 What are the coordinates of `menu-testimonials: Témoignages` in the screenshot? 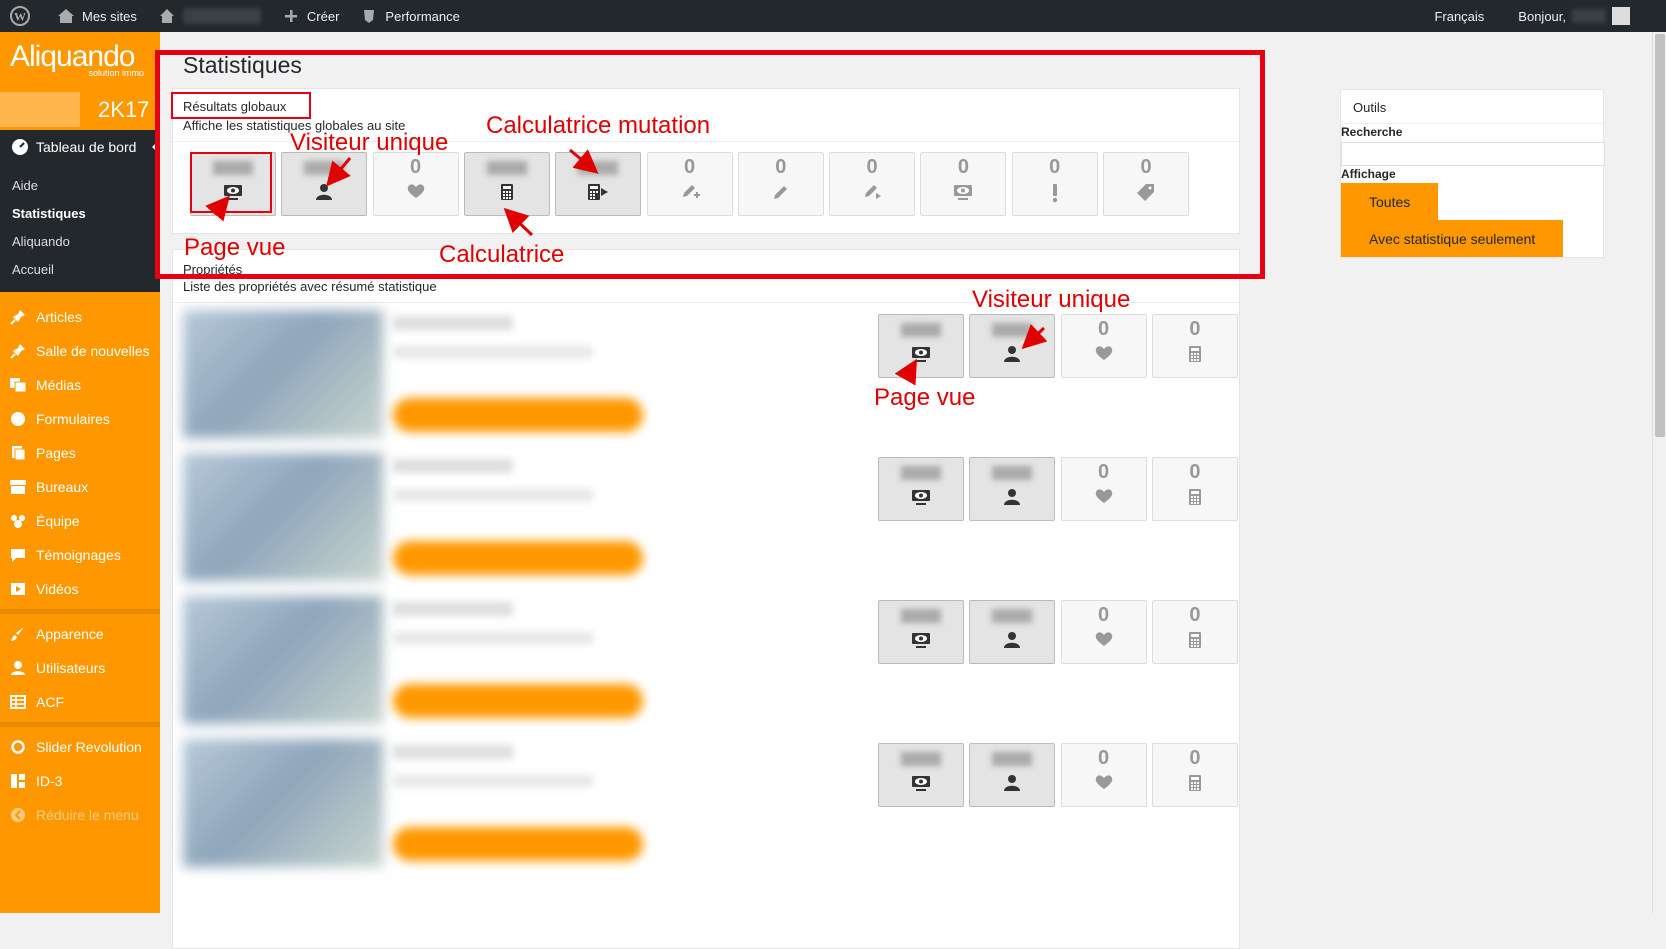 It's located at (80, 555).